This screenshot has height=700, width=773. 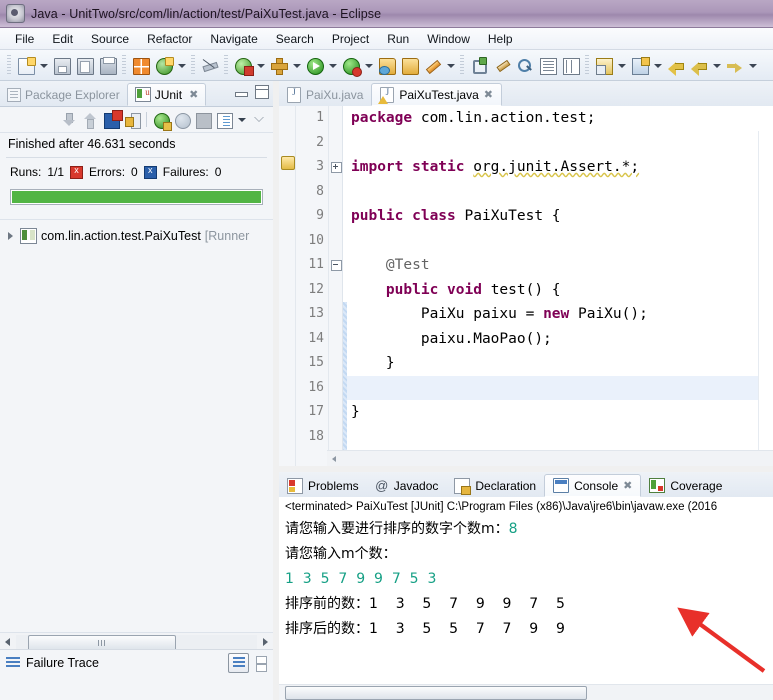 I want to click on coverage-icon, so click(x=351, y=66).